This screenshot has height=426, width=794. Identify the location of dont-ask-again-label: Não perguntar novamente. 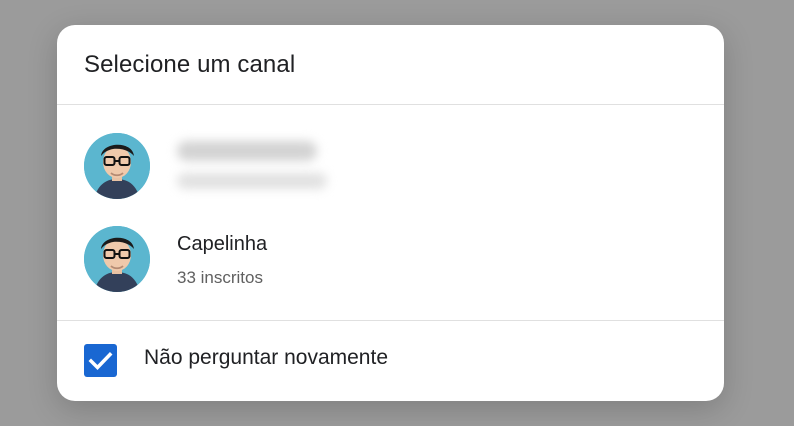
(266, 358).